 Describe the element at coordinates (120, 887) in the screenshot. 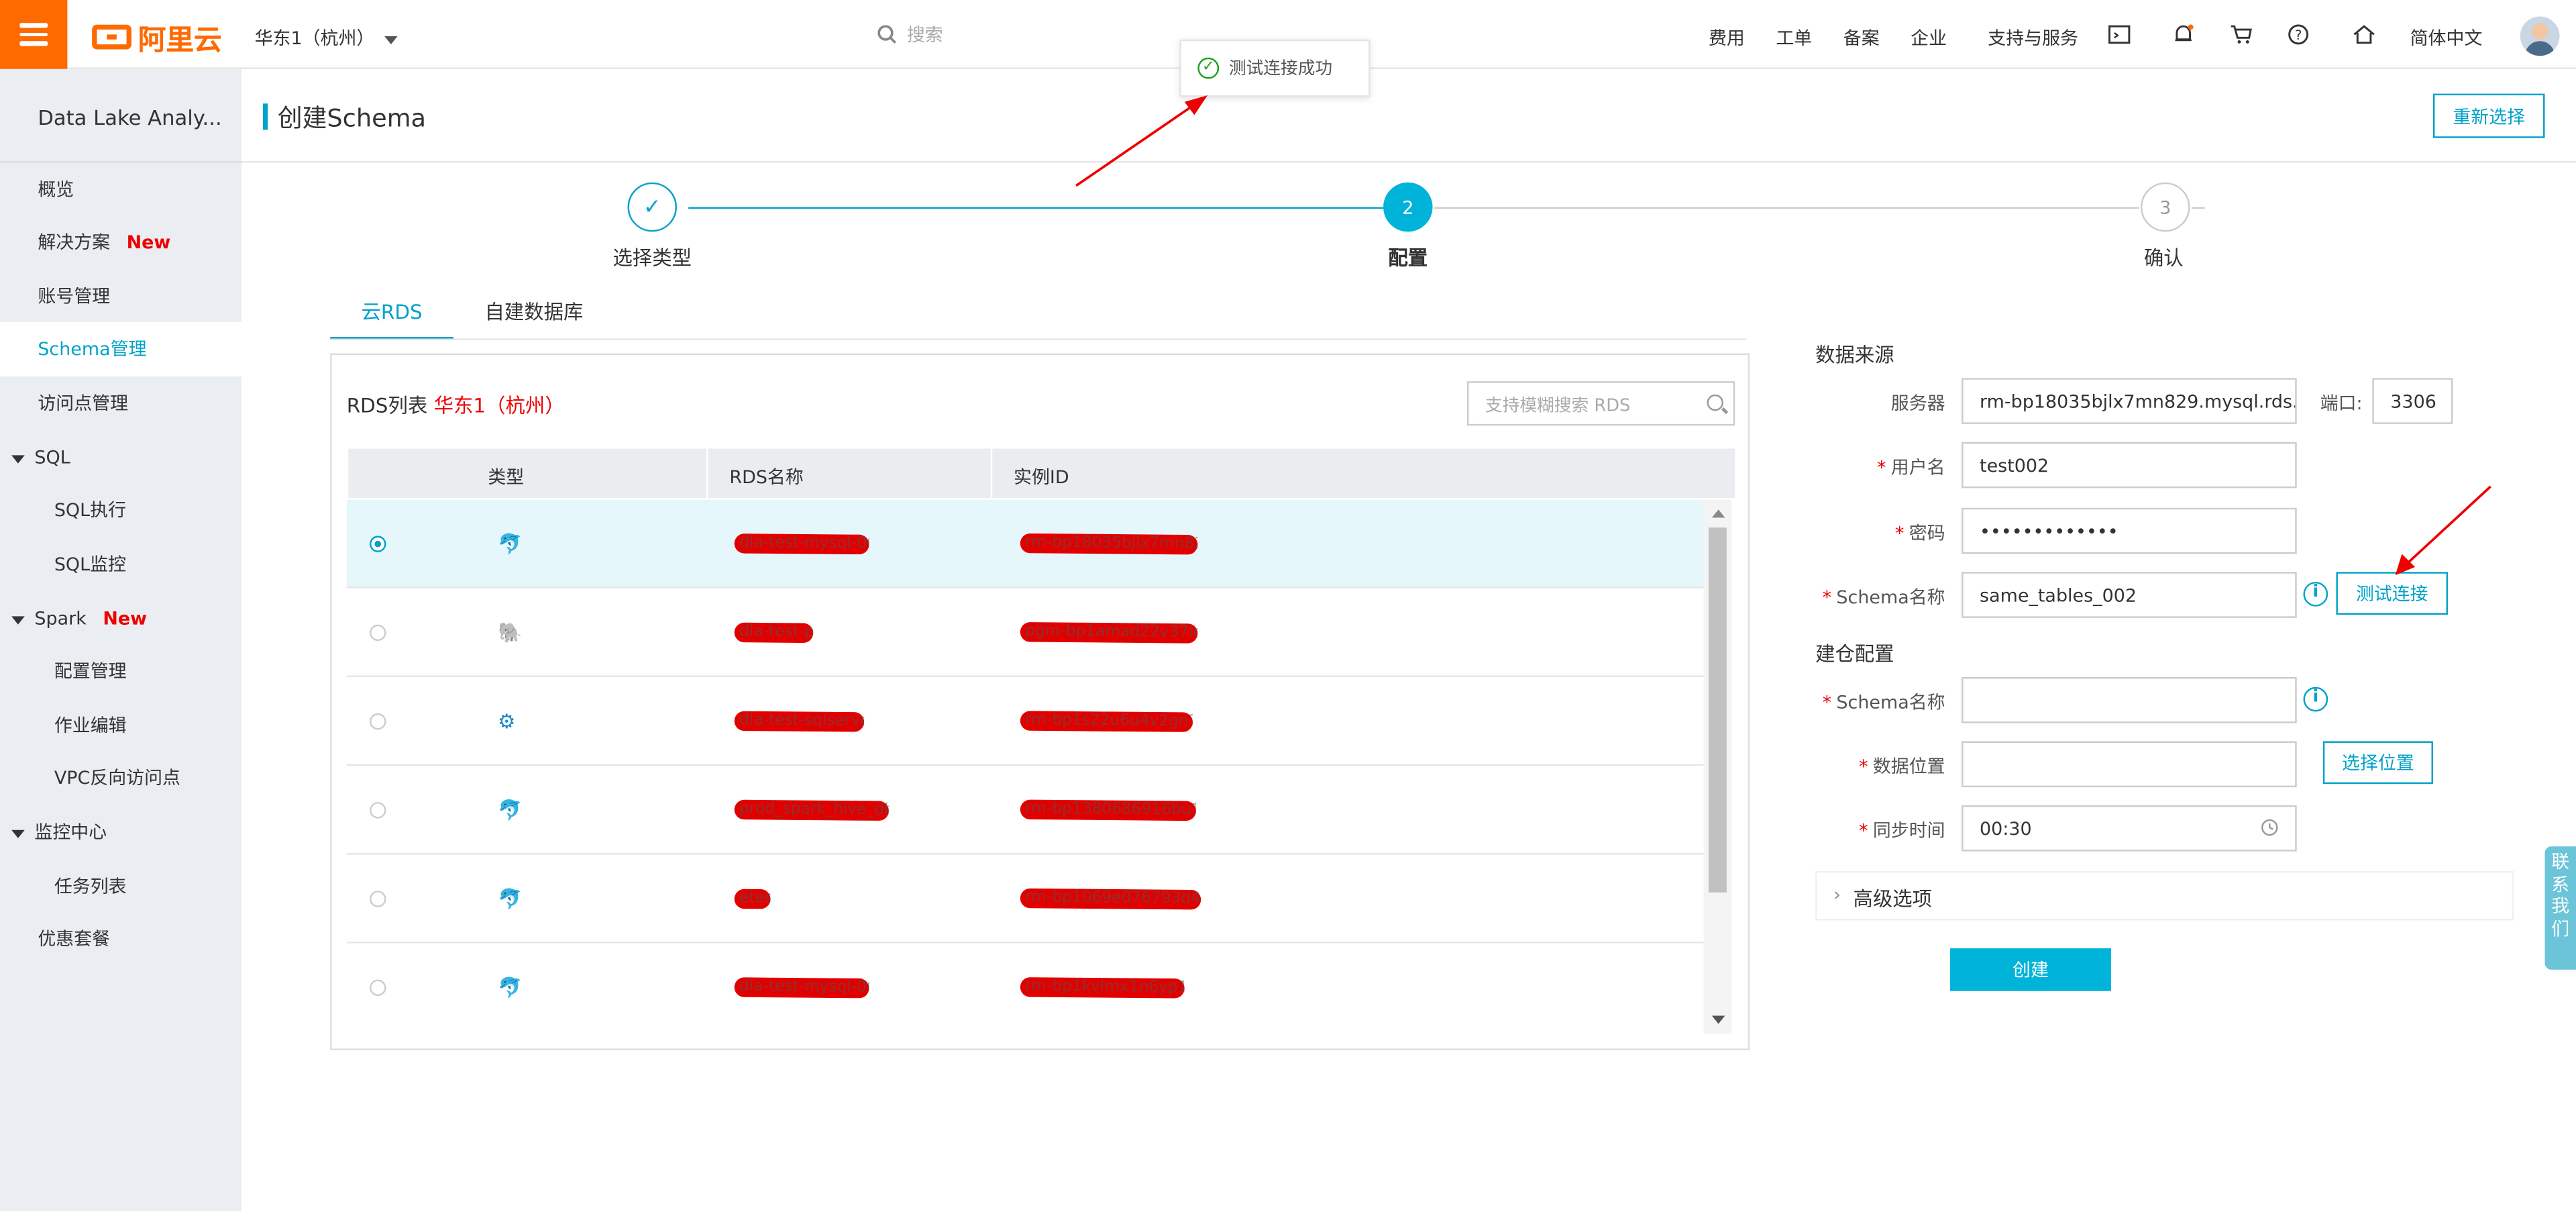

I see `sidebar-item-tasks: 任务列表` at that location.